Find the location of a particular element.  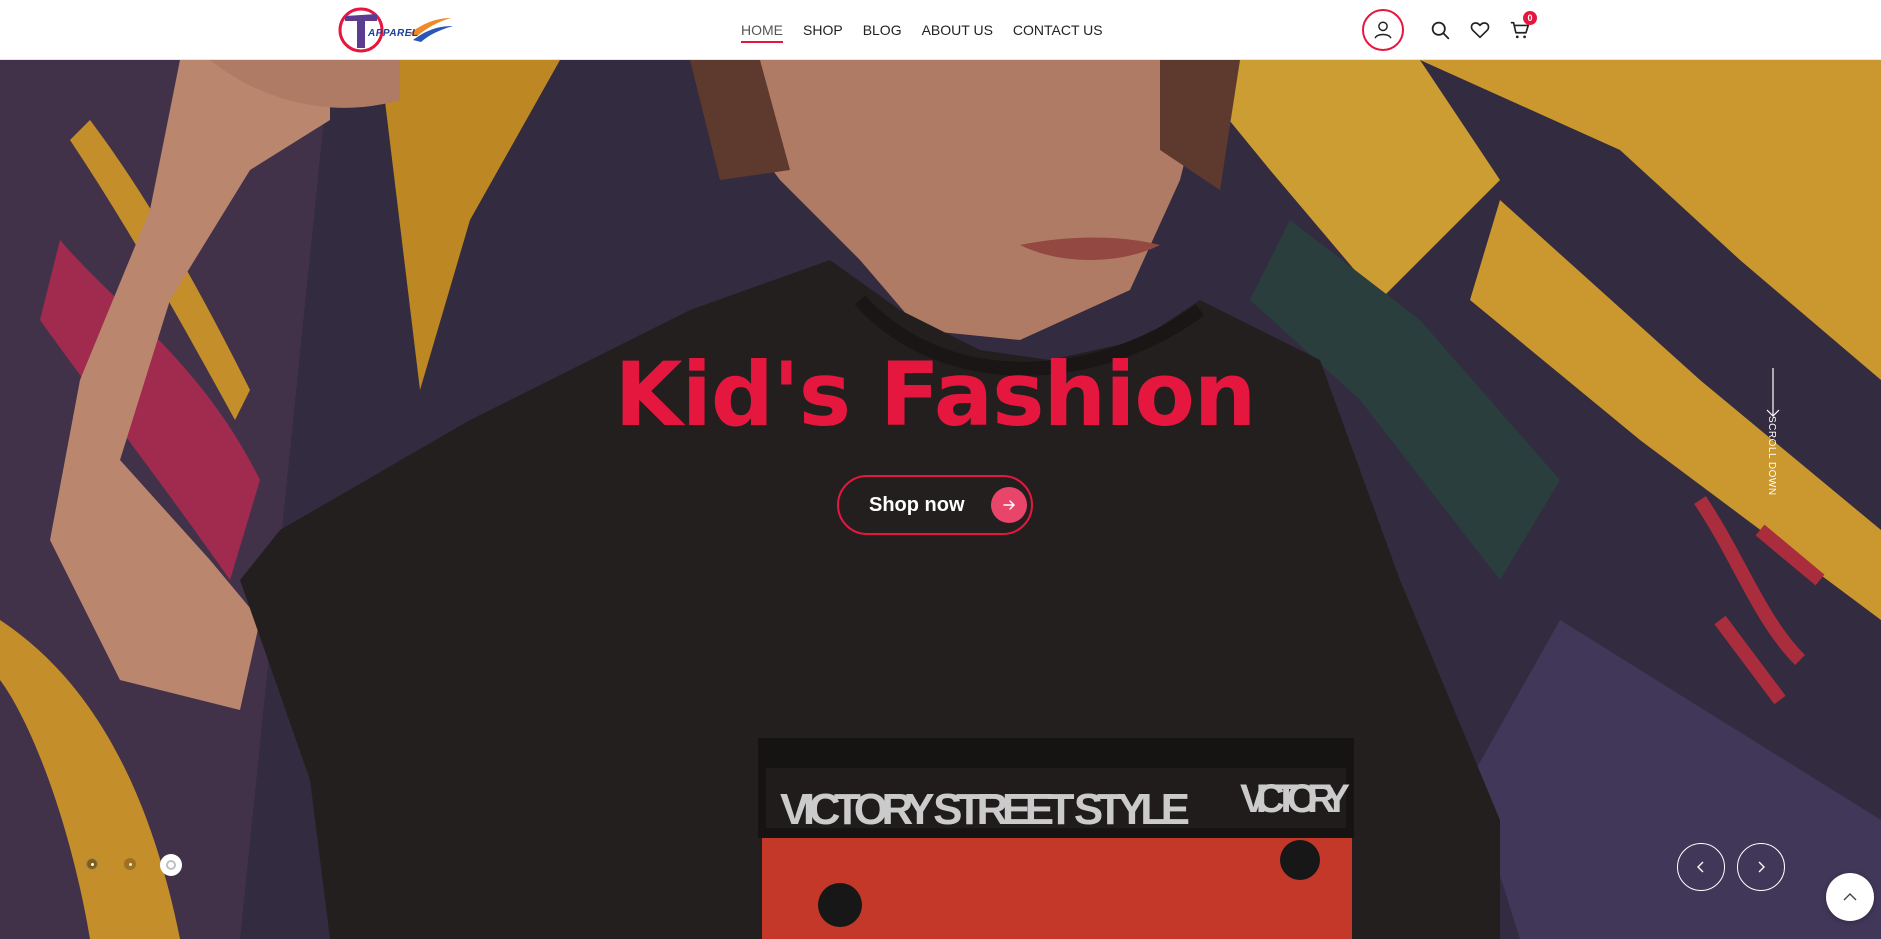

slide-dot-3-center is located at coordinates (171, 865).